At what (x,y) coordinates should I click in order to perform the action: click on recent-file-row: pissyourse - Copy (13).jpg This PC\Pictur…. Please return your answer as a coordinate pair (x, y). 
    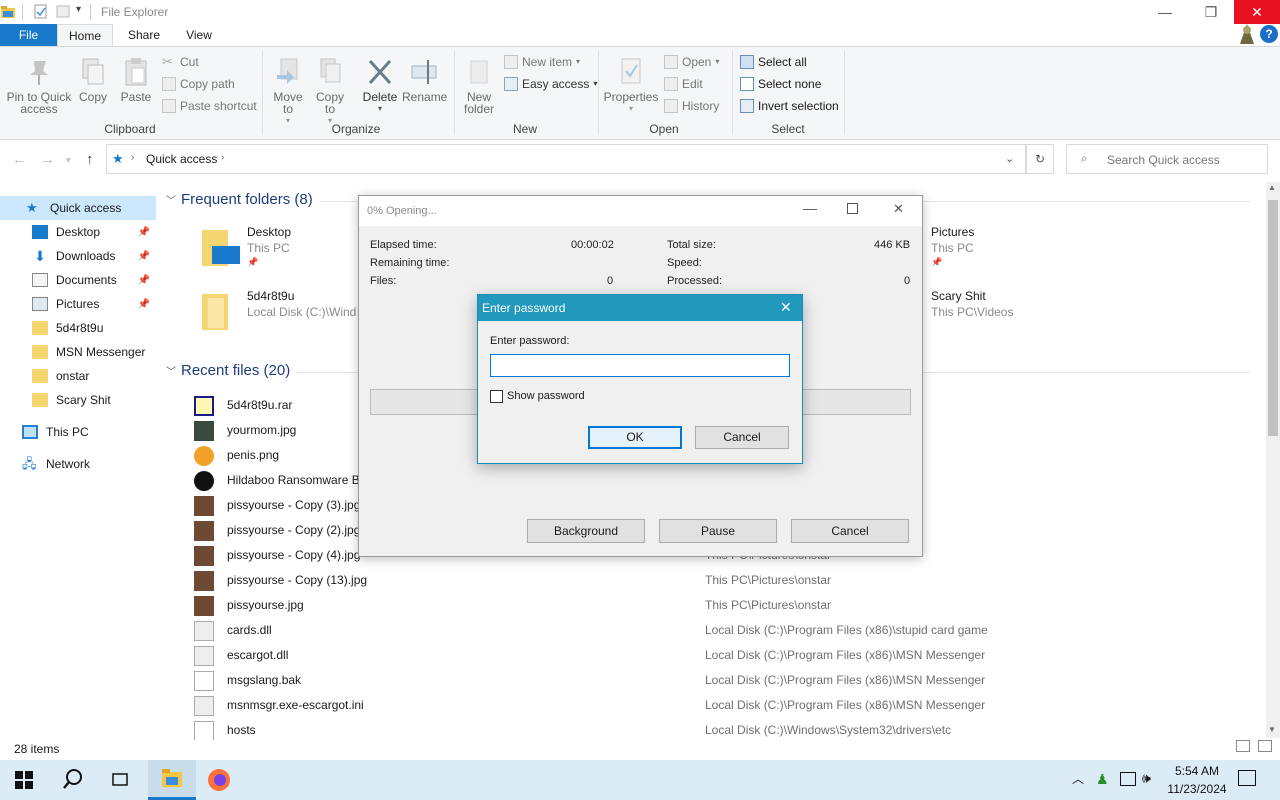
    Looking at the image, I should click on (720, 580).